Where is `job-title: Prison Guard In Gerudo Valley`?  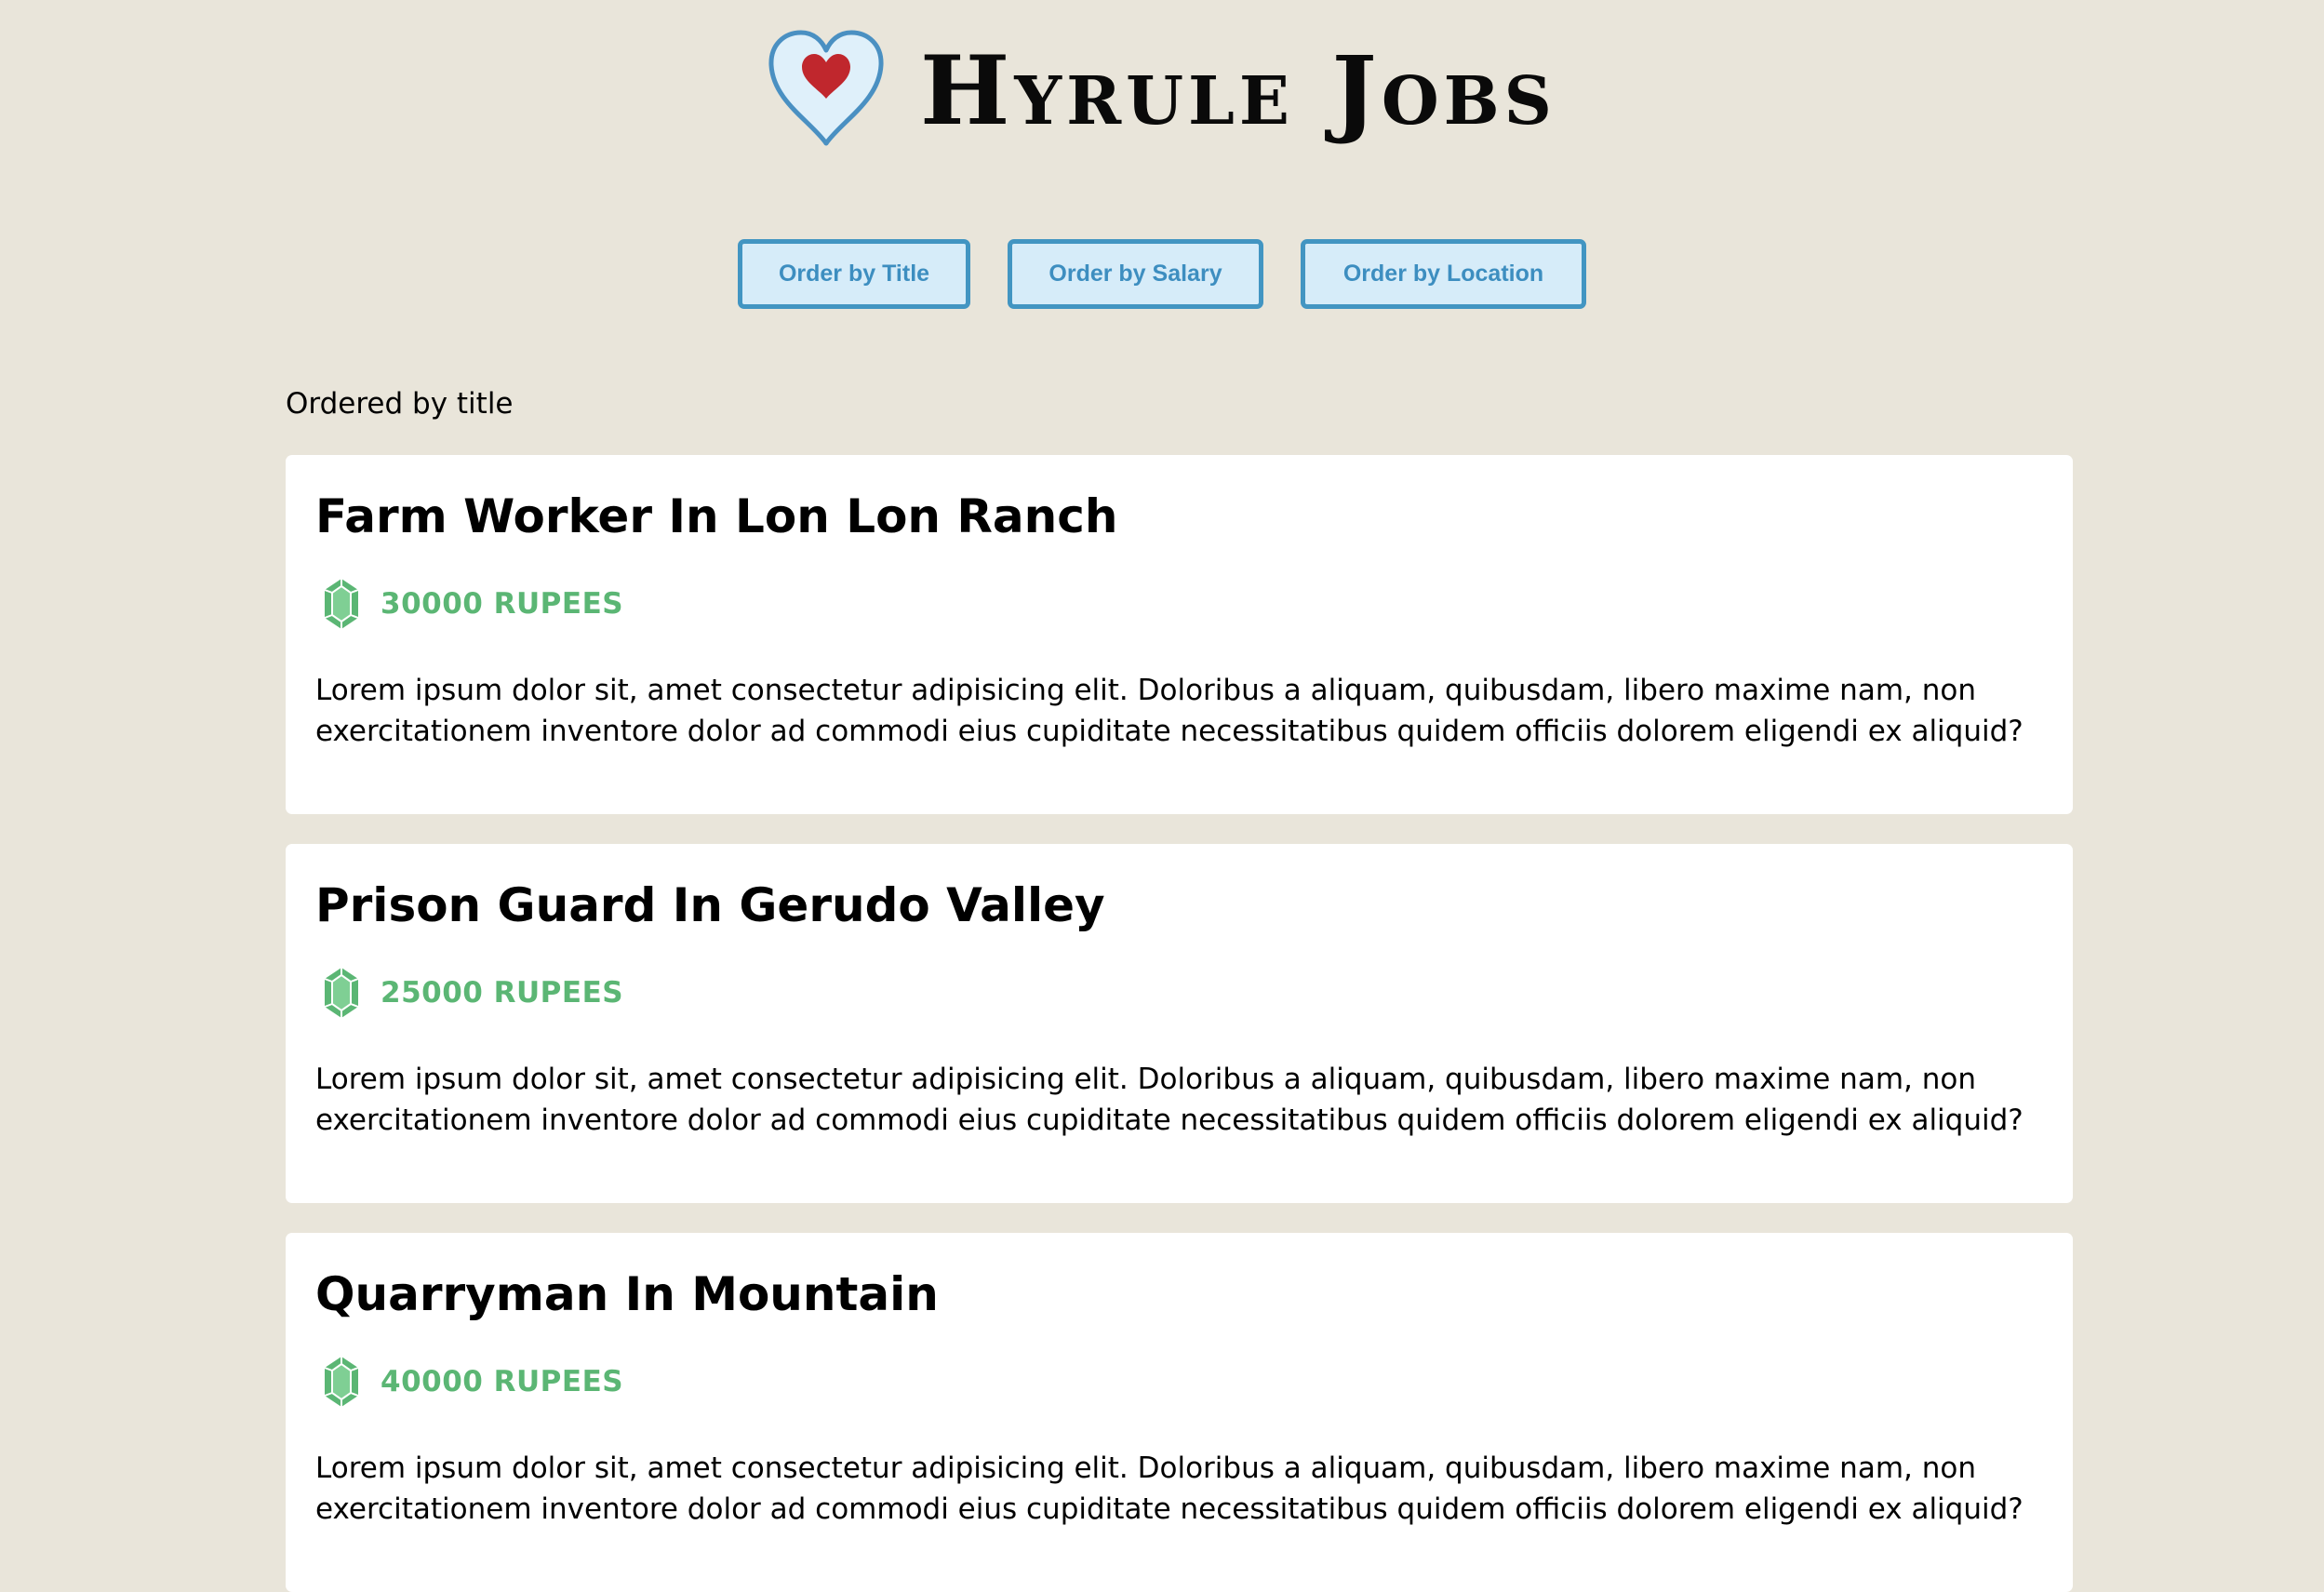
job-title: Prison Guard In Gerudo Valley is located at coordinates (710, 905).